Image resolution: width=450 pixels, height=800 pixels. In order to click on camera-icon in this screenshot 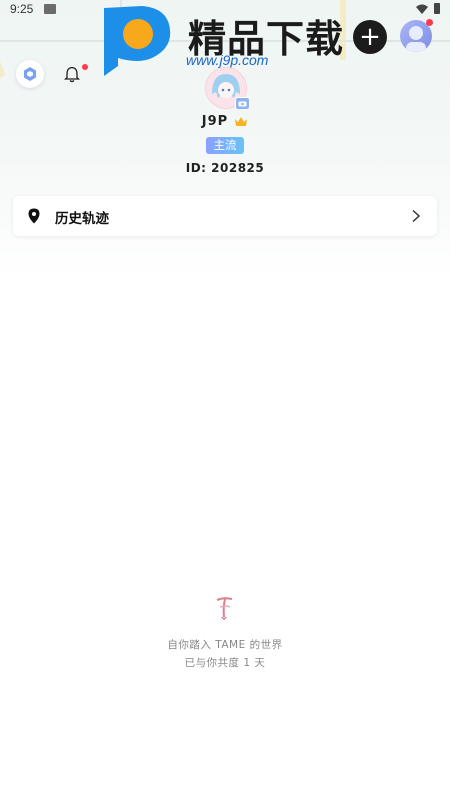, I will do `click(242, 104)`.